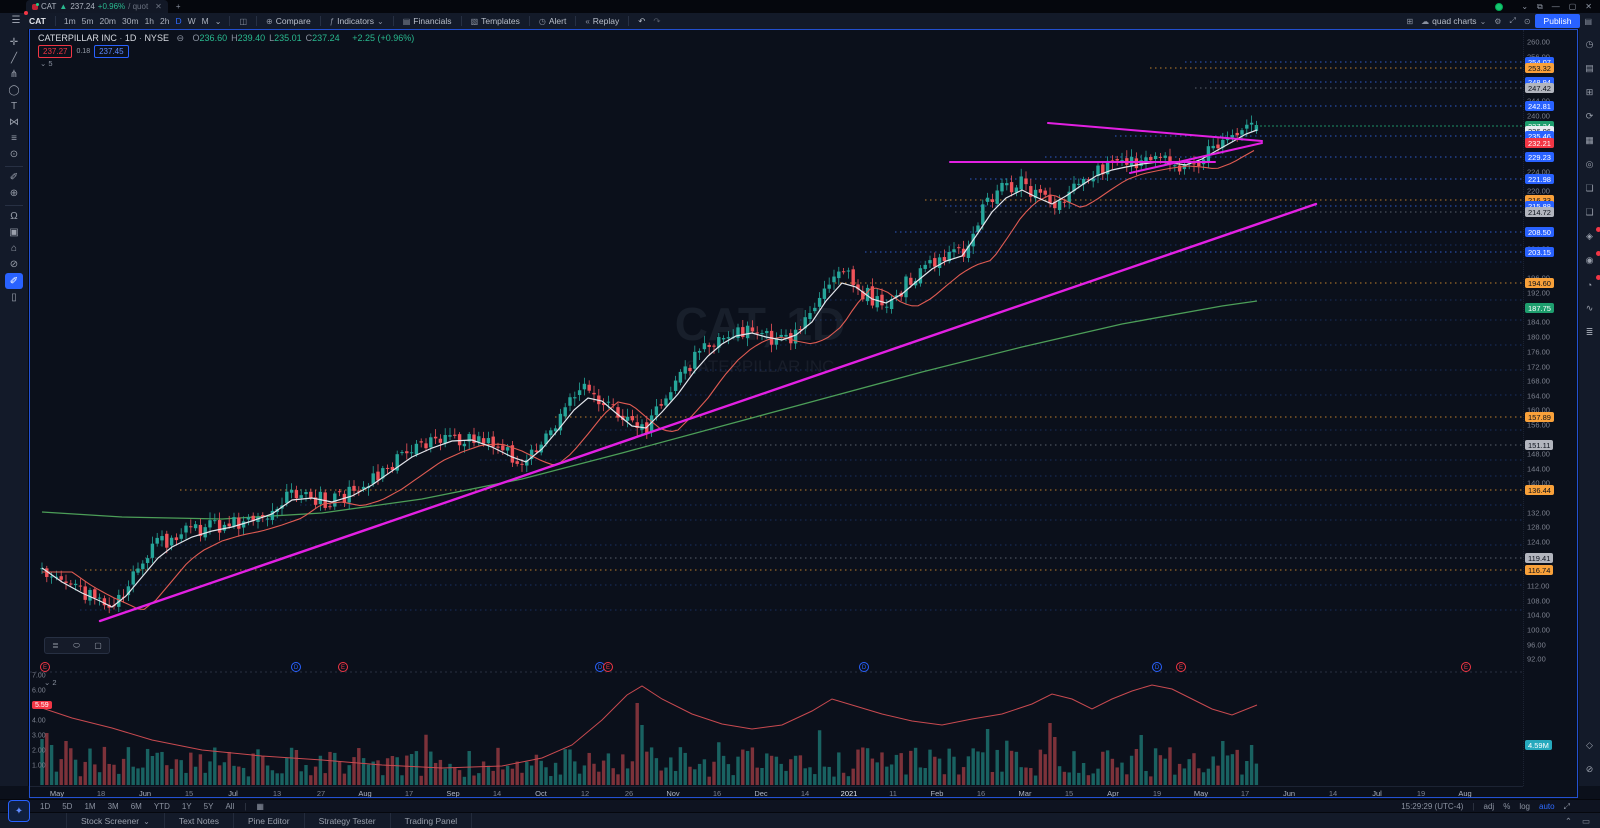 This screenshot has height=828, width=1600. What do you see at coordinates (205, 21) in the screenshot?
I see `timeframe-M: M` at bounding box center [205, 21].